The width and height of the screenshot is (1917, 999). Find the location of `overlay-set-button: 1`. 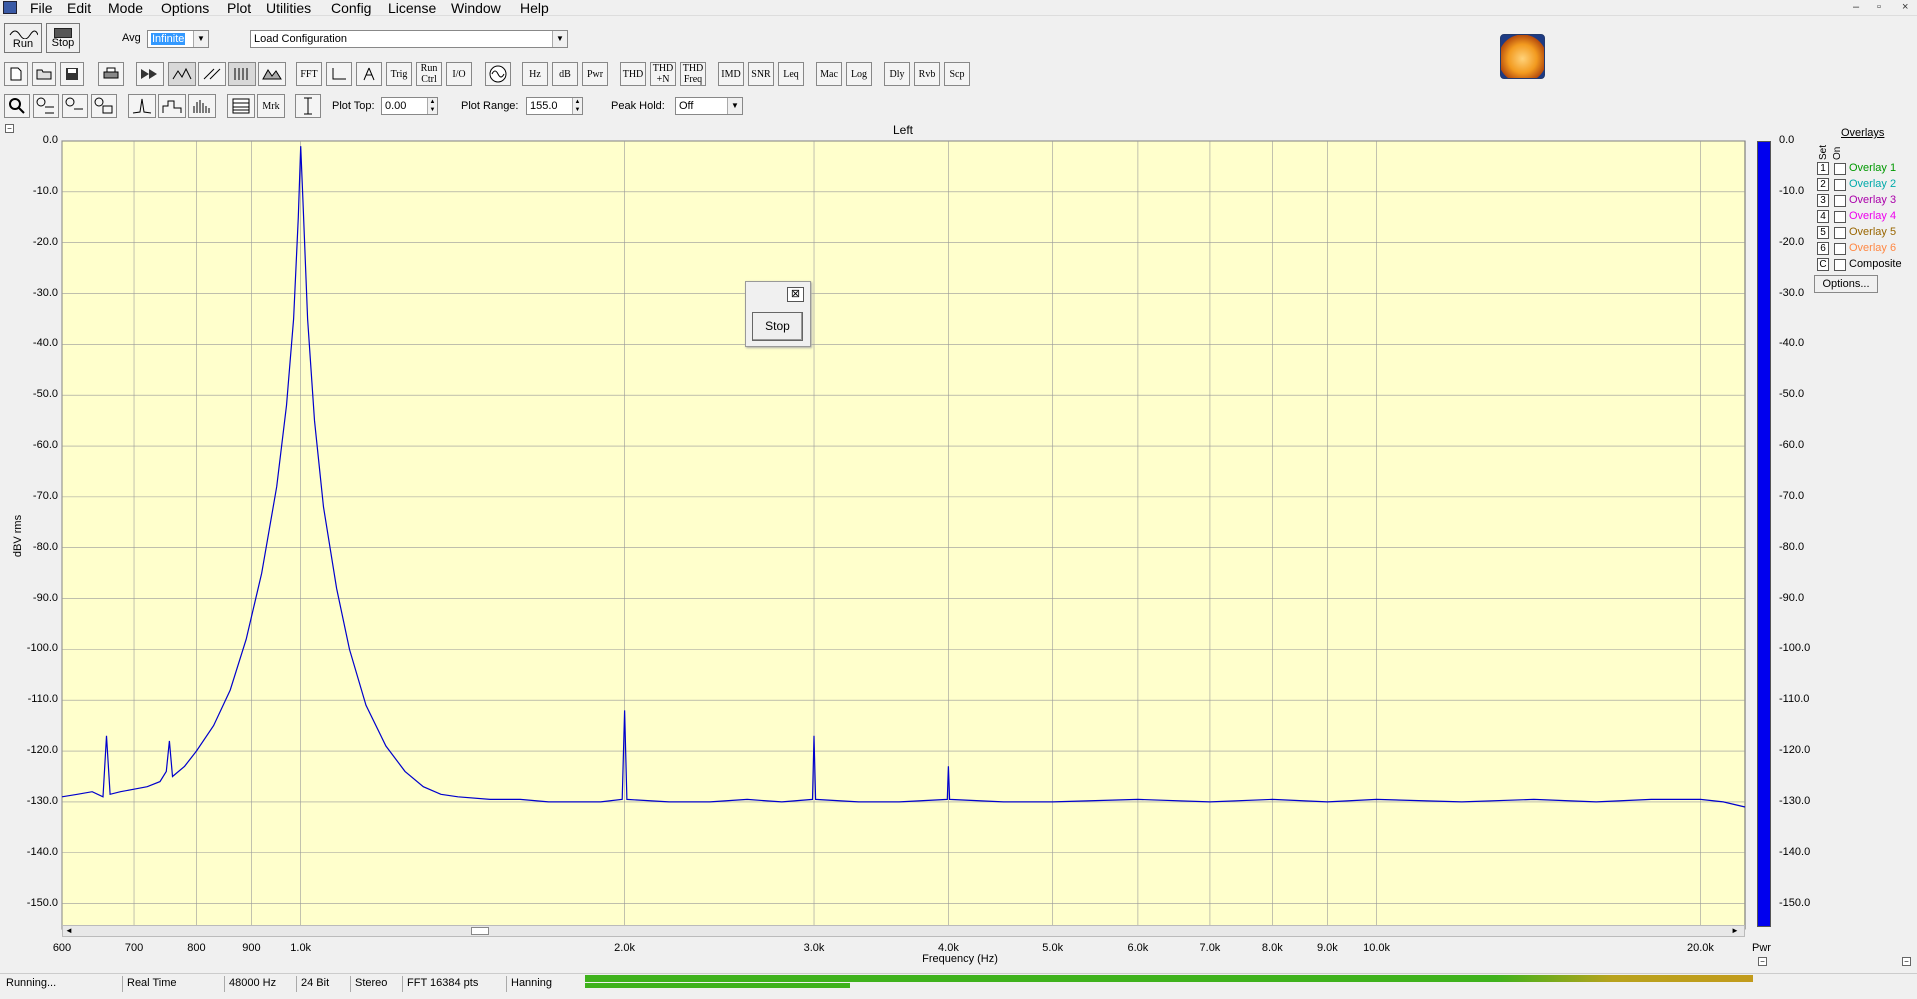

overlay-set-button: 1 is located at coordinates (1823, 168).